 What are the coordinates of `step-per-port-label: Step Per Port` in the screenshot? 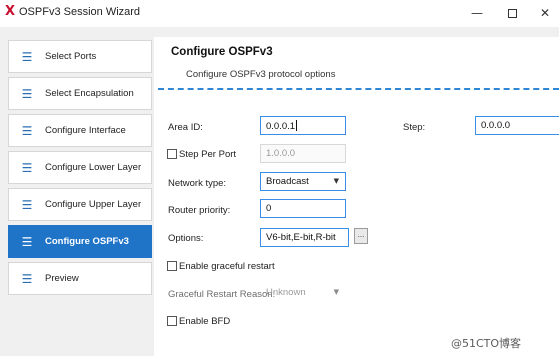 It's located at (208, 154).